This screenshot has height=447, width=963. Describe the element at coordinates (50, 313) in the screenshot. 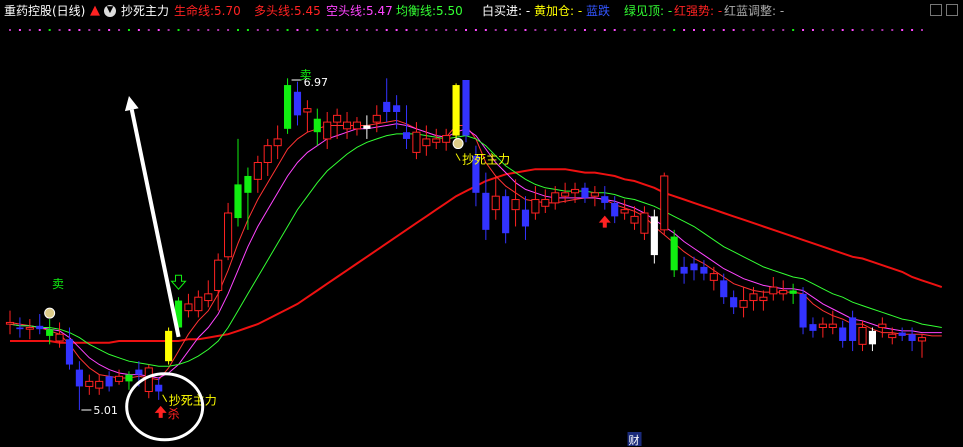

I see `coin-icon` at that location.